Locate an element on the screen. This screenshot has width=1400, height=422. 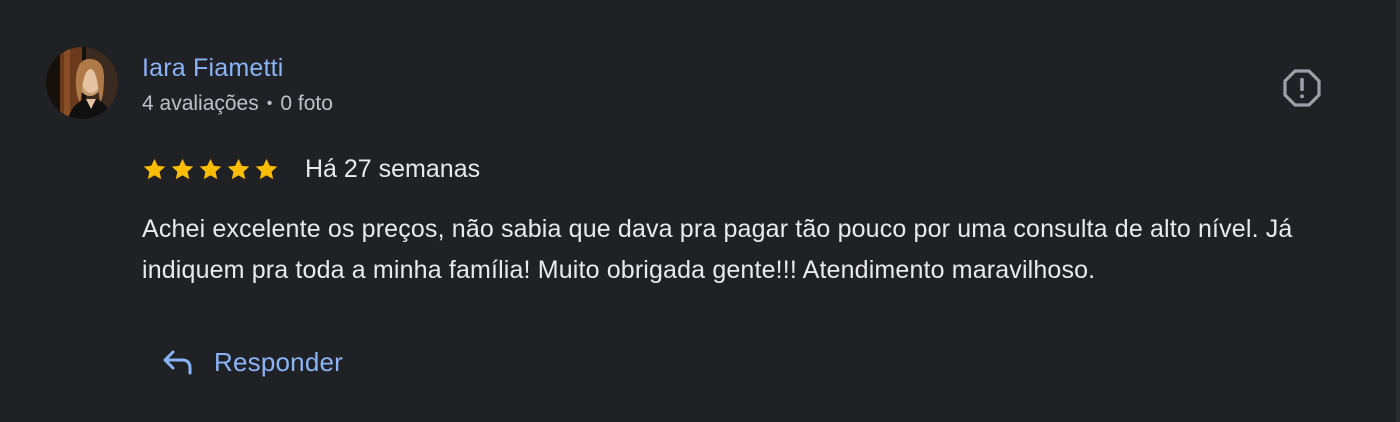
reviewer-name: Iara Fiametti is located at coordinates (213, 68).